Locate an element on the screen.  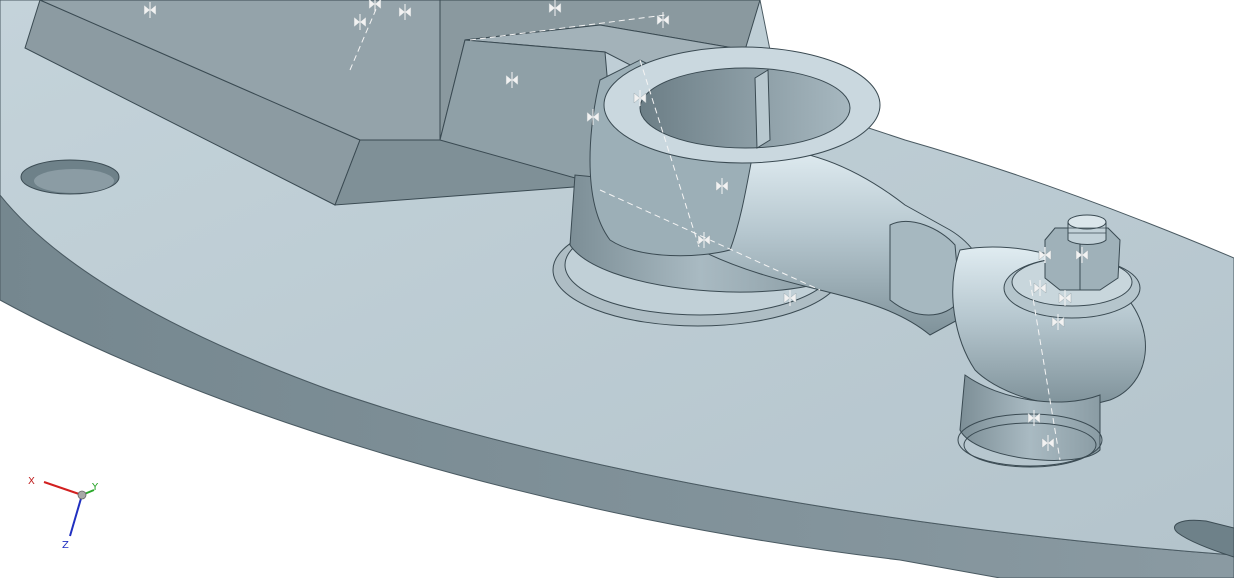
bore-key-slot is located at coordinates (762, 109).